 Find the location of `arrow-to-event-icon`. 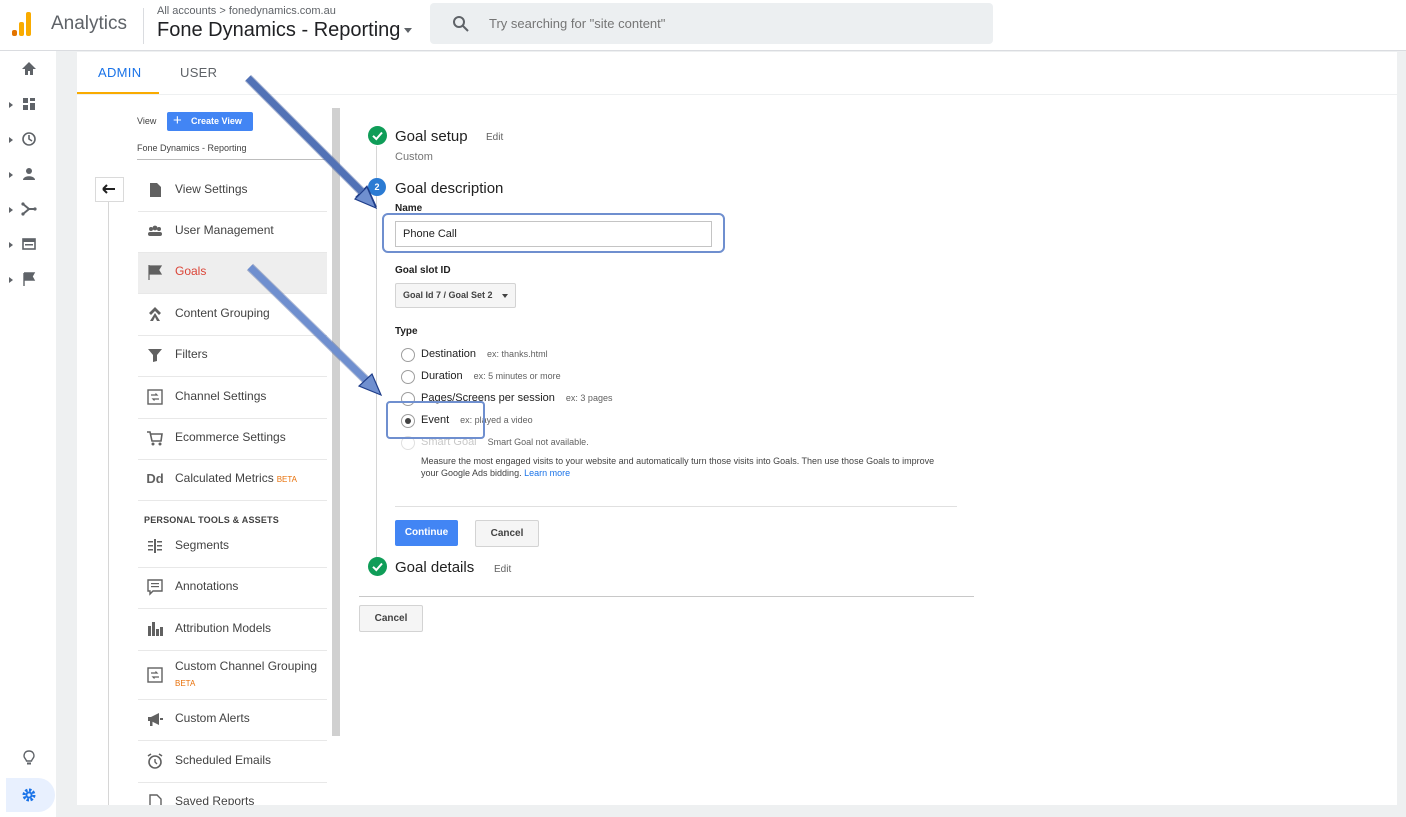

arrow-to-event-icon is located at coordinates (314, 330).